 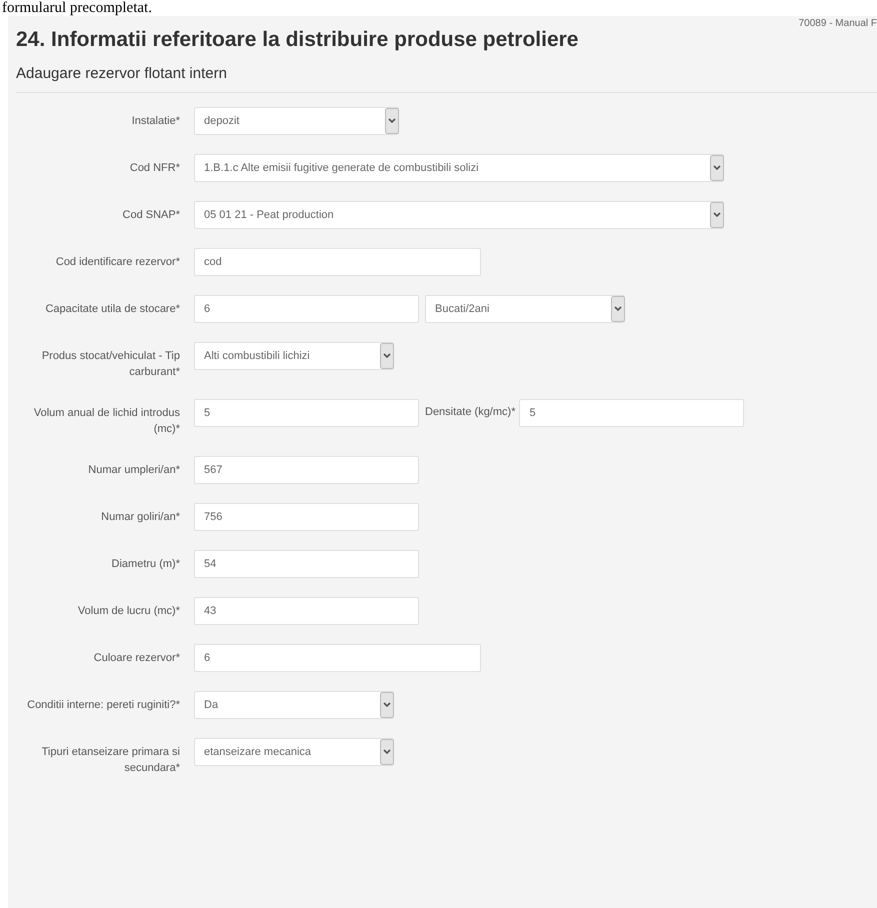 I want to click on field-label: Numar umpleri/an*, so click(x=133, y=470).